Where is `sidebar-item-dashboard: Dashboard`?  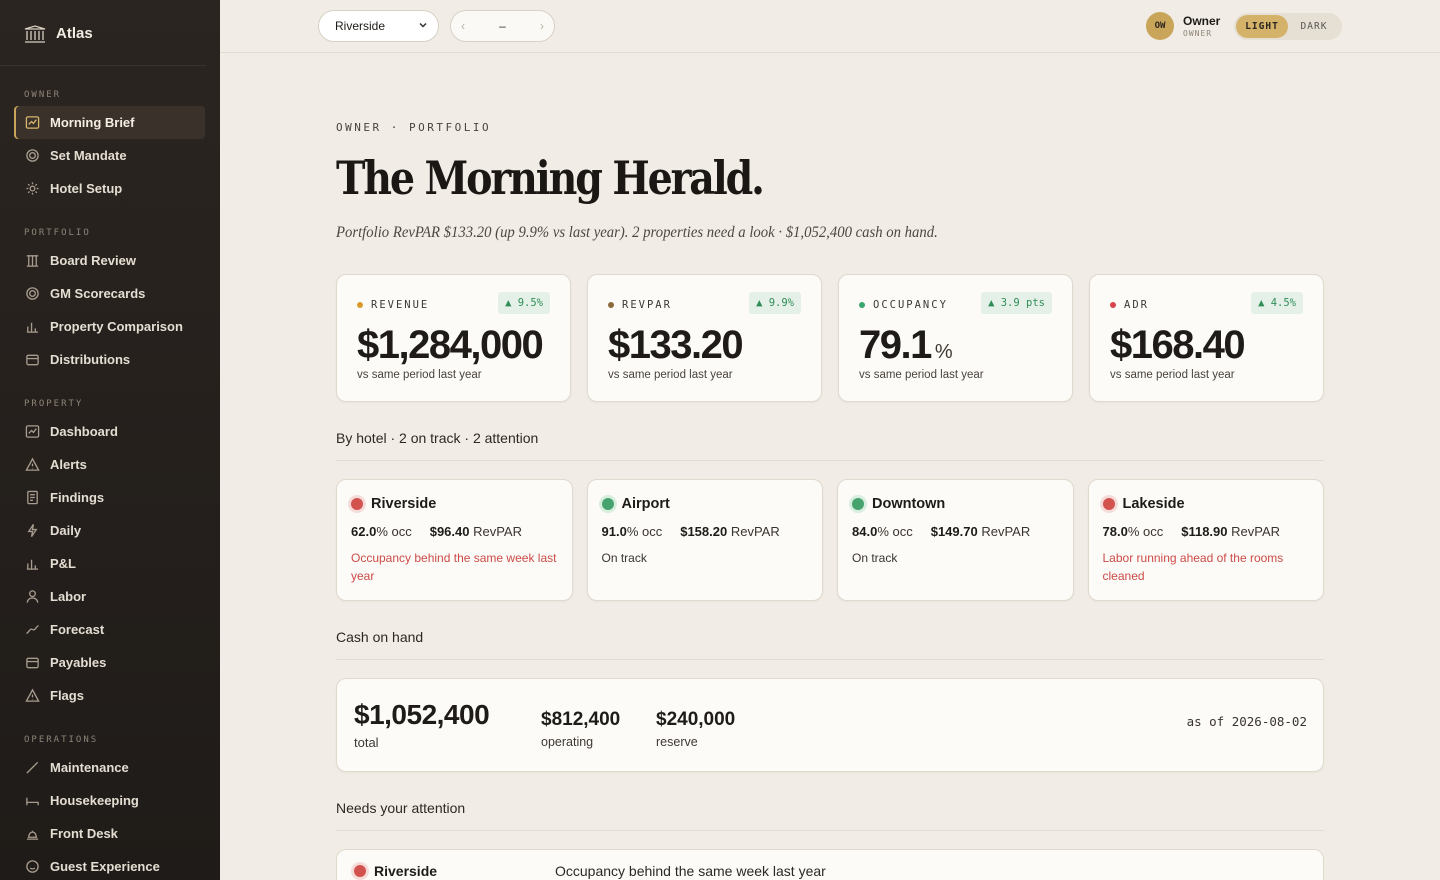 sidebar-item-dashboard: Dashboard is located at coordinates (109, 431).